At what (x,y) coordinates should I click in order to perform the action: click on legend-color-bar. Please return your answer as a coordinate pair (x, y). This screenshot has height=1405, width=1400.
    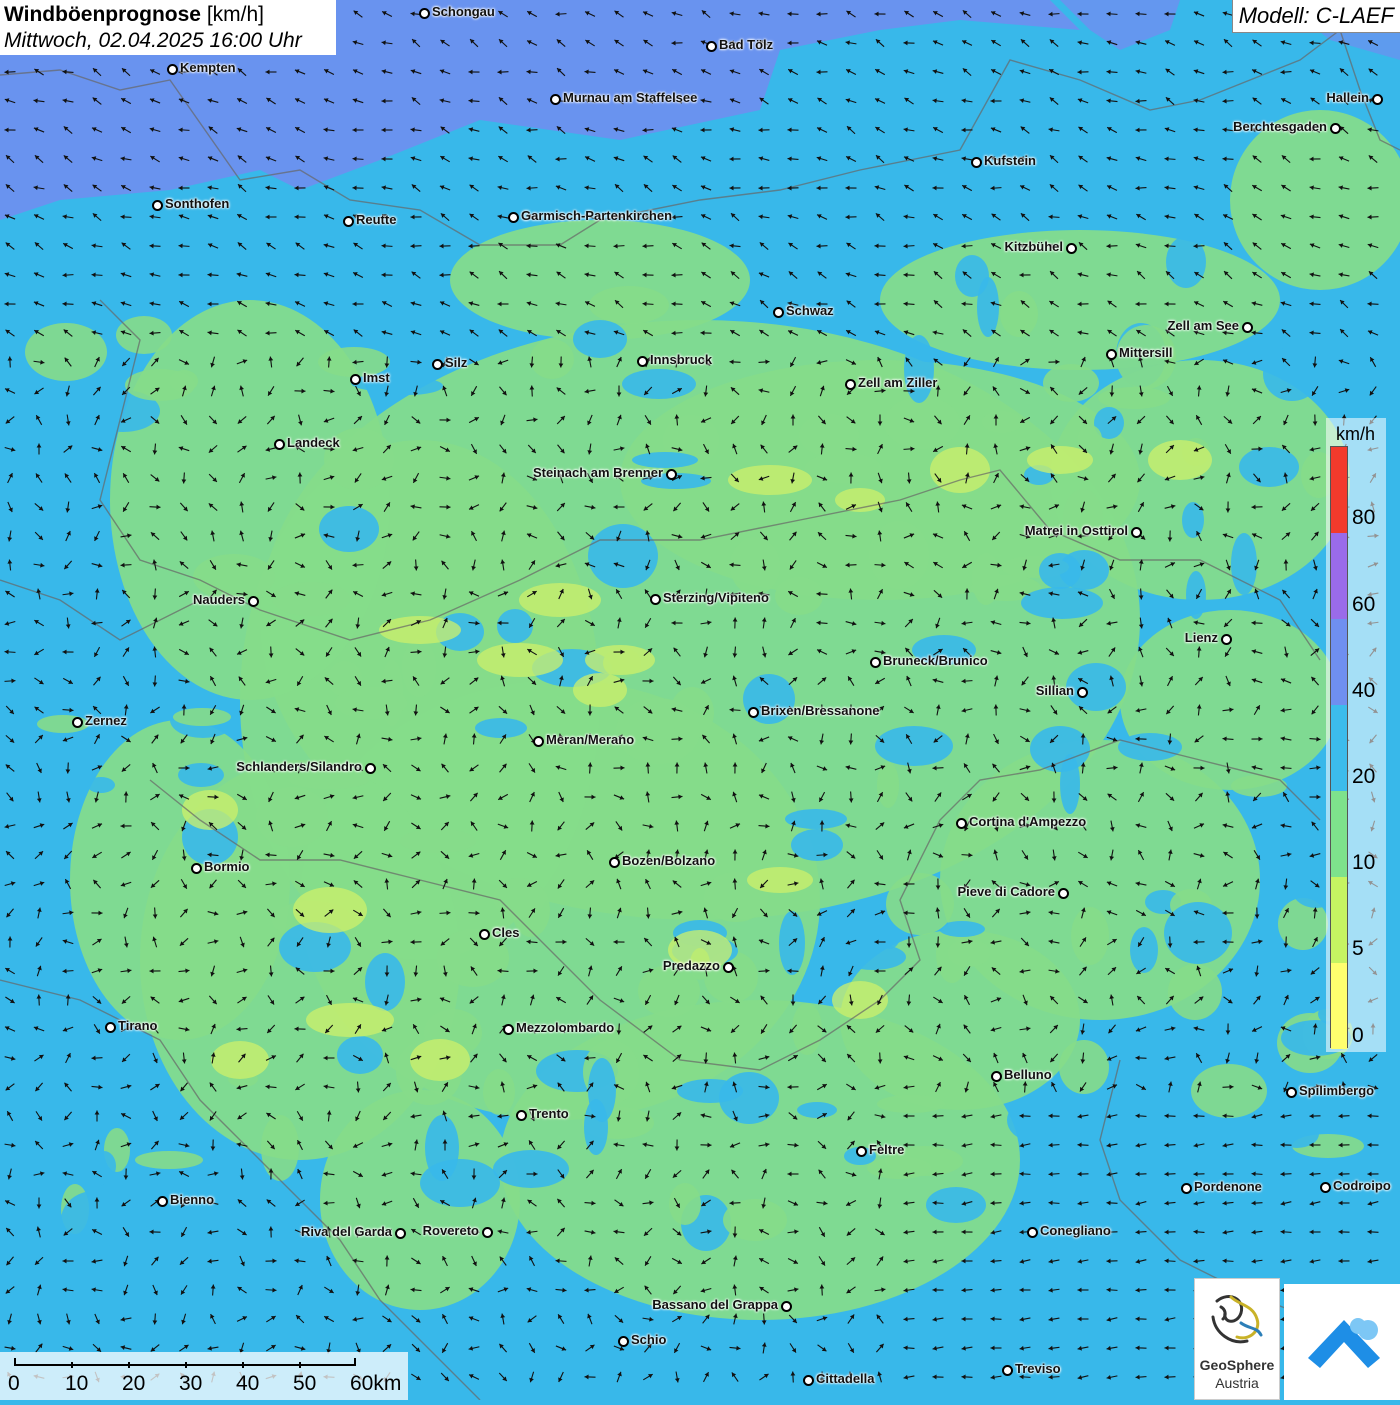
    Looking at the image, I should click on (1339, 747).